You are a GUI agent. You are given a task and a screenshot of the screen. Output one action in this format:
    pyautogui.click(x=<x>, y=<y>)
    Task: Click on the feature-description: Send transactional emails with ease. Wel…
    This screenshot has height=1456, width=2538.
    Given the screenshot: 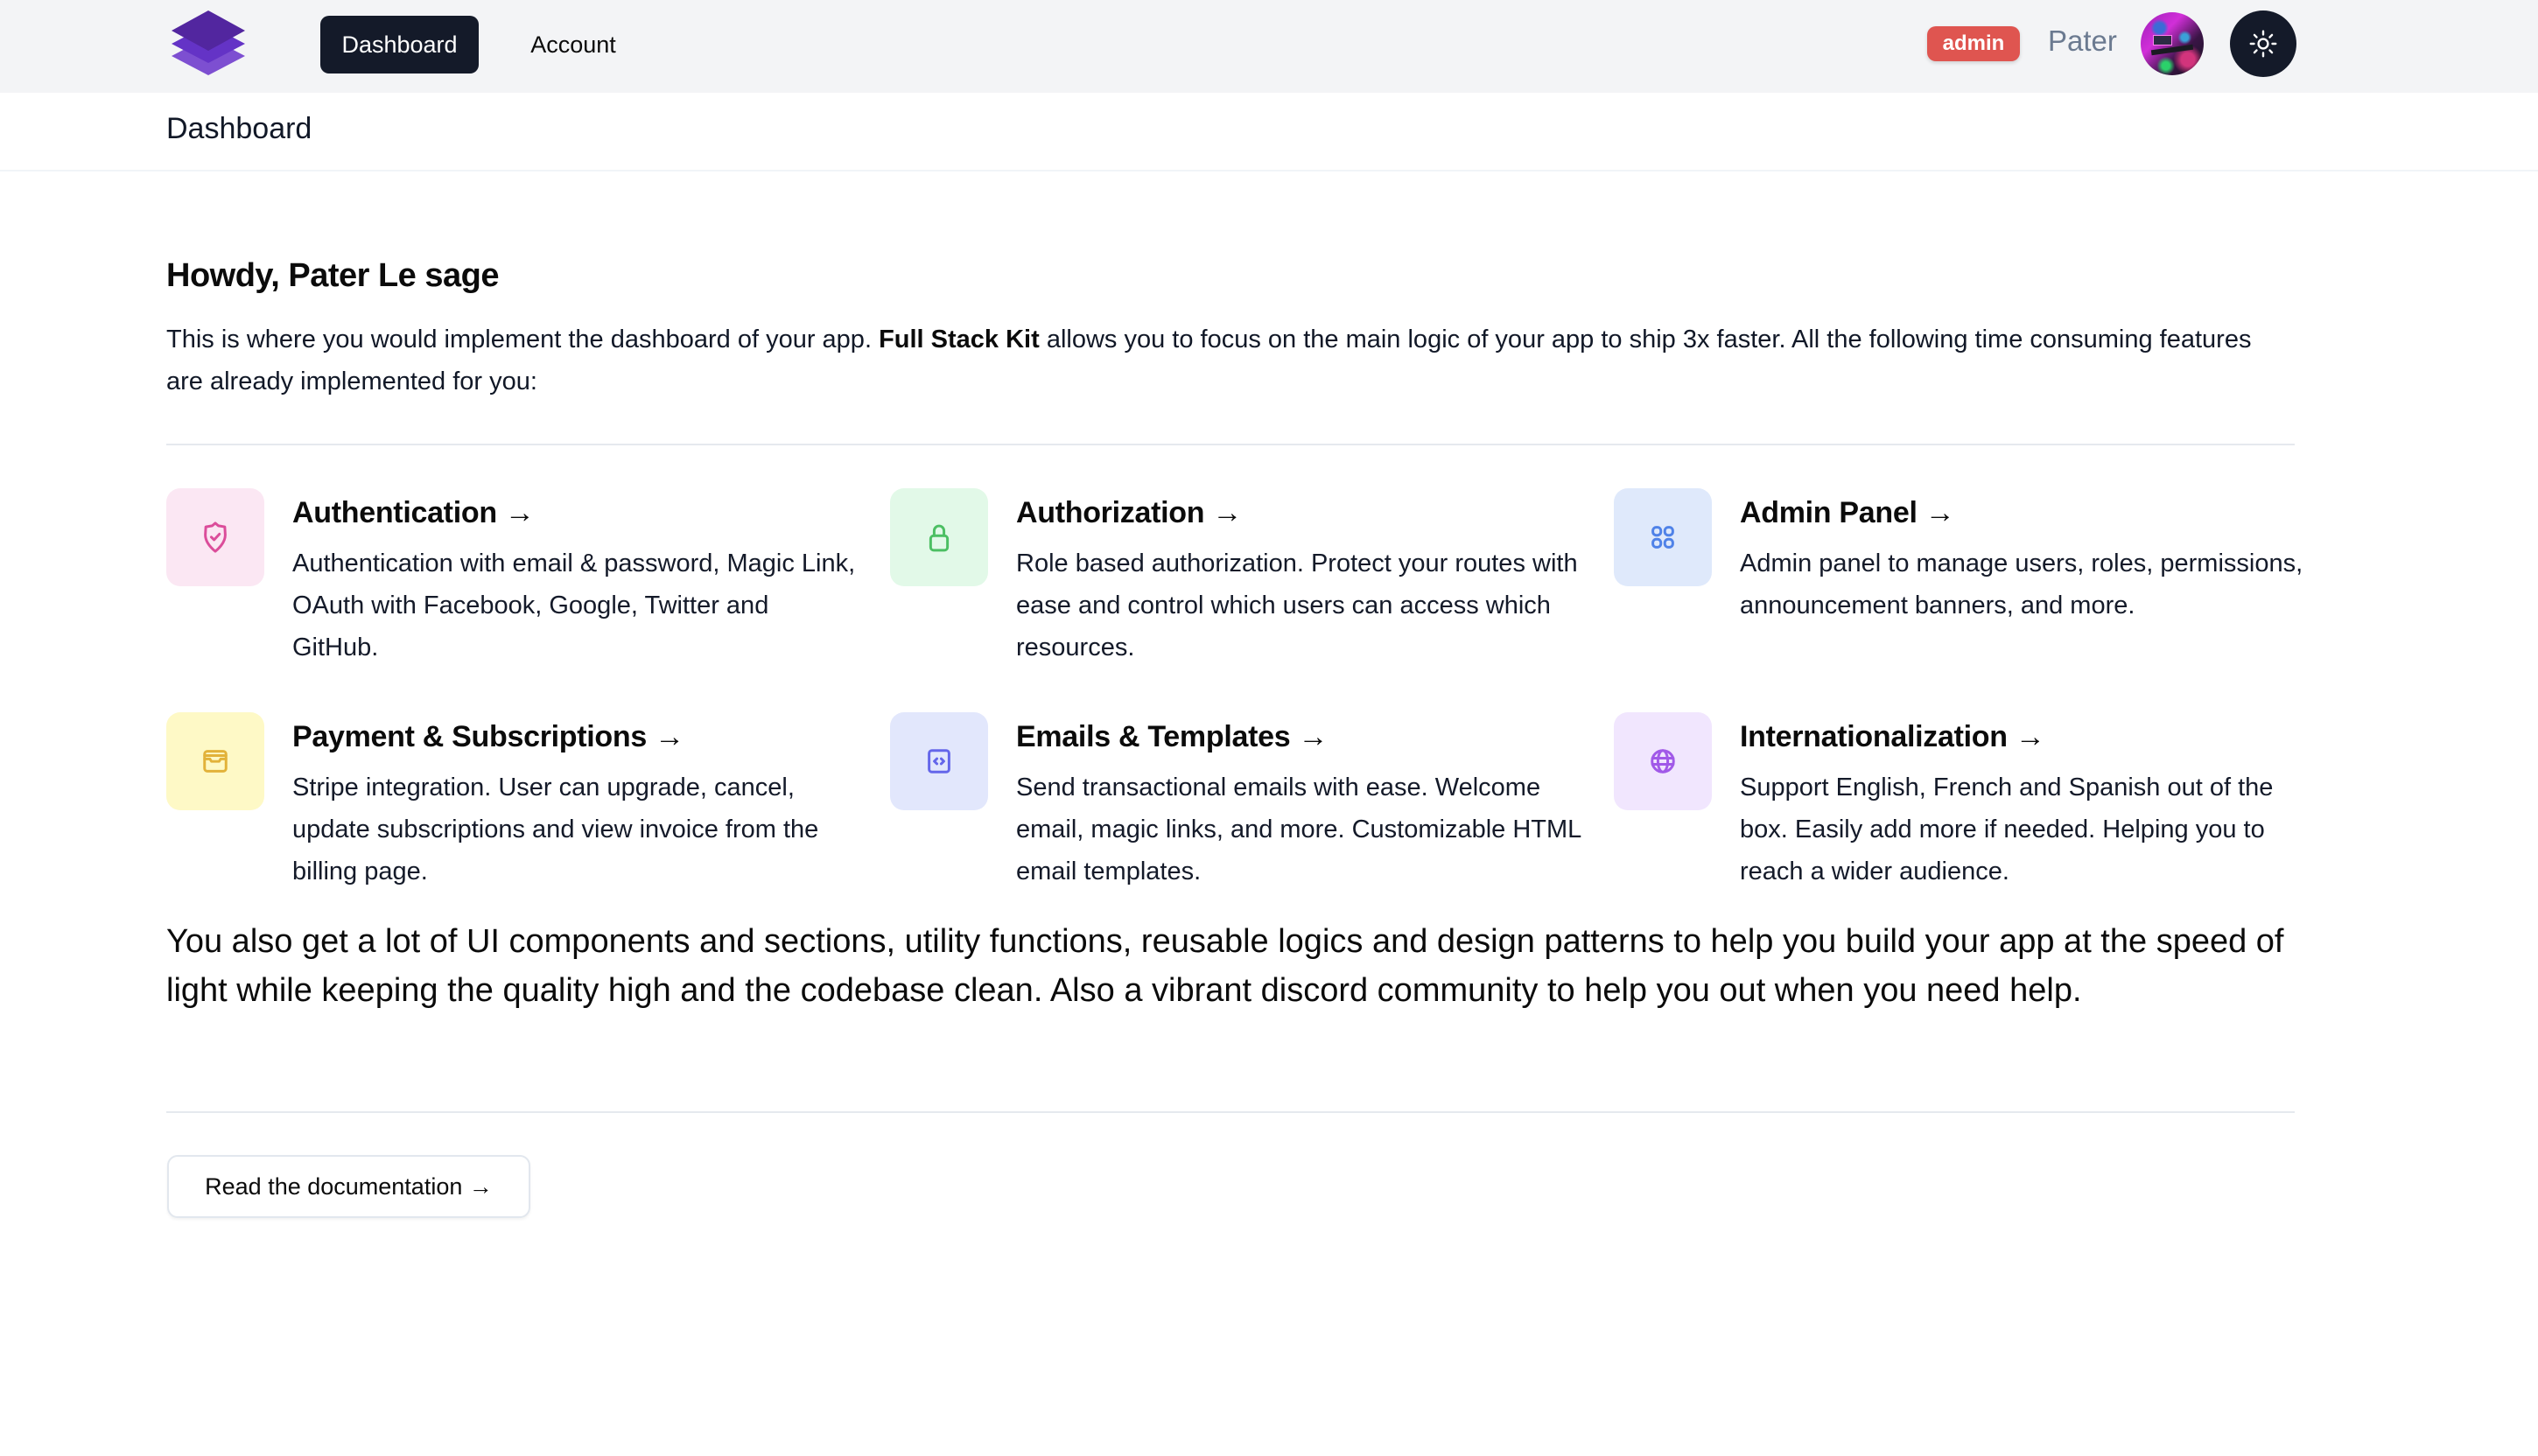 What is the action you would take?
    pyautogui.click(x=1298, y=830)
    